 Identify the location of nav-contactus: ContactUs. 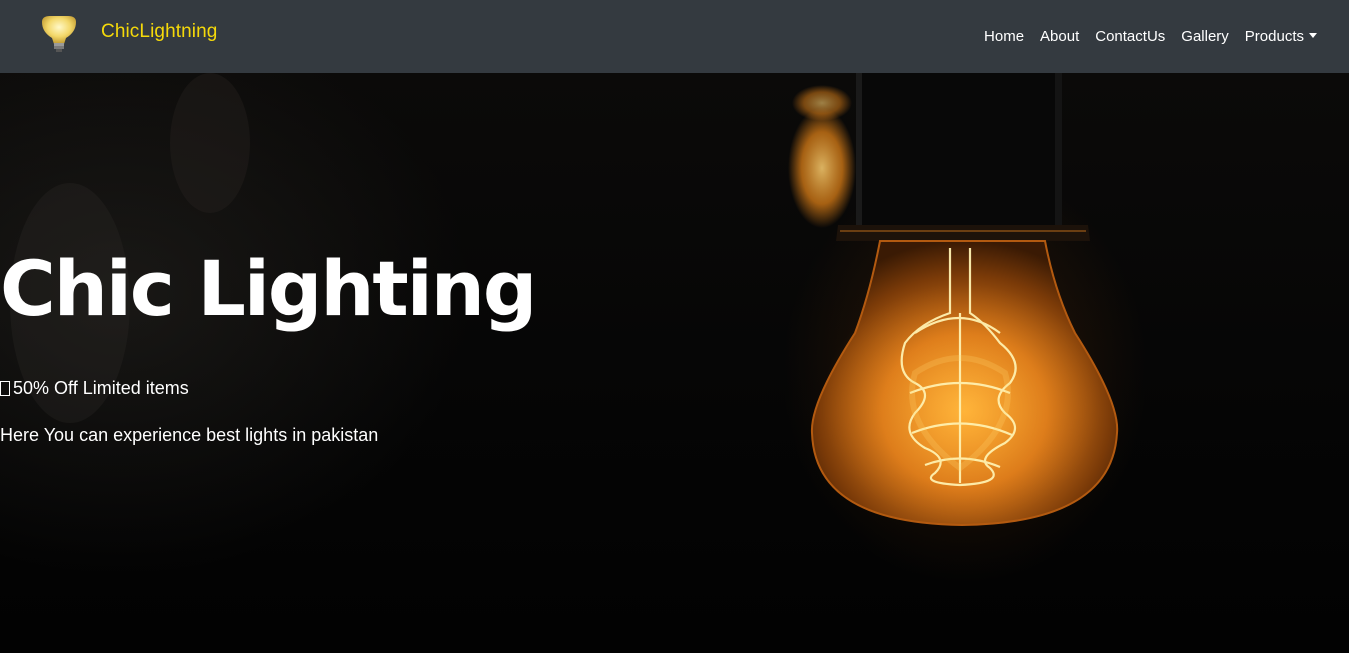
(1130, 36).